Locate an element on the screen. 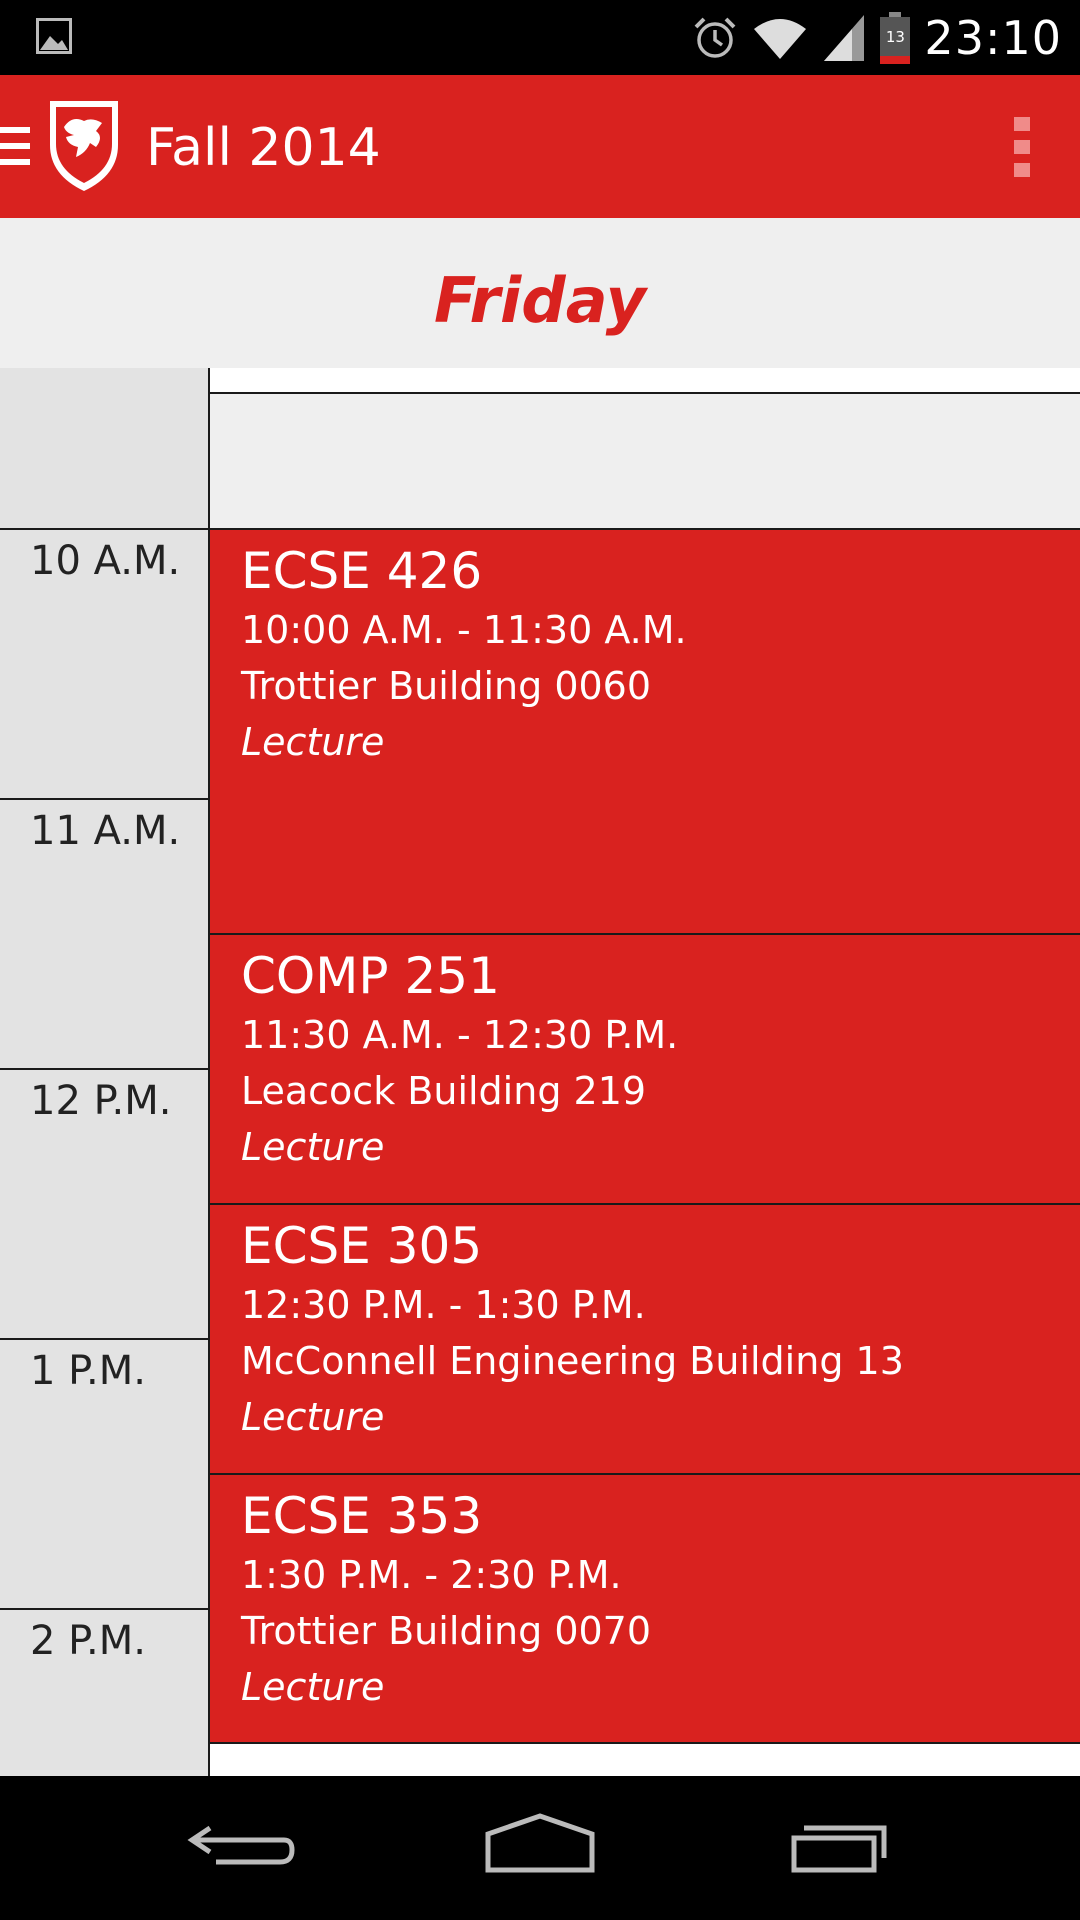  wifi-icon is located at coordinates (780, 38).